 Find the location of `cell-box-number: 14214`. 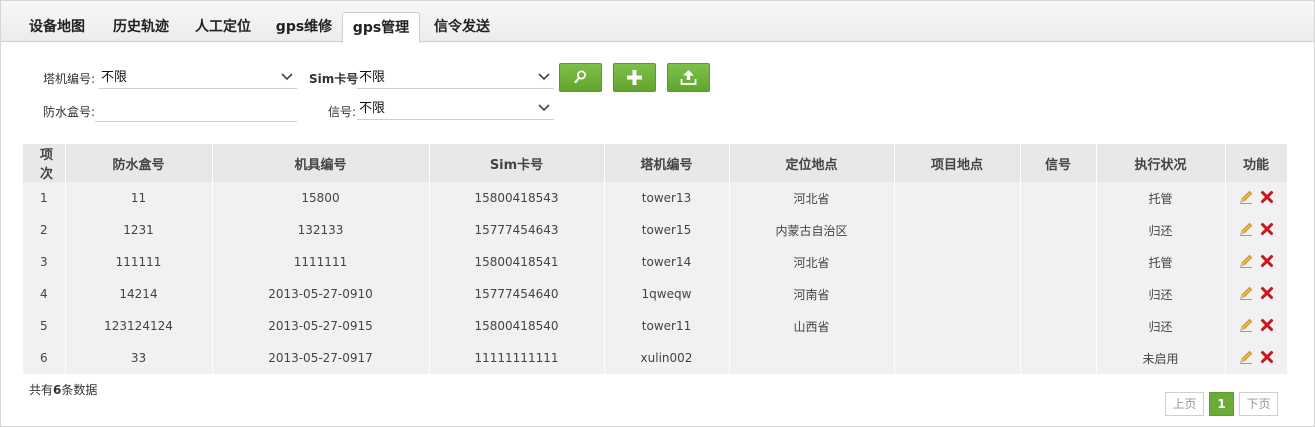

cell-box-number: 14214 is located at coordinates (139, 294).